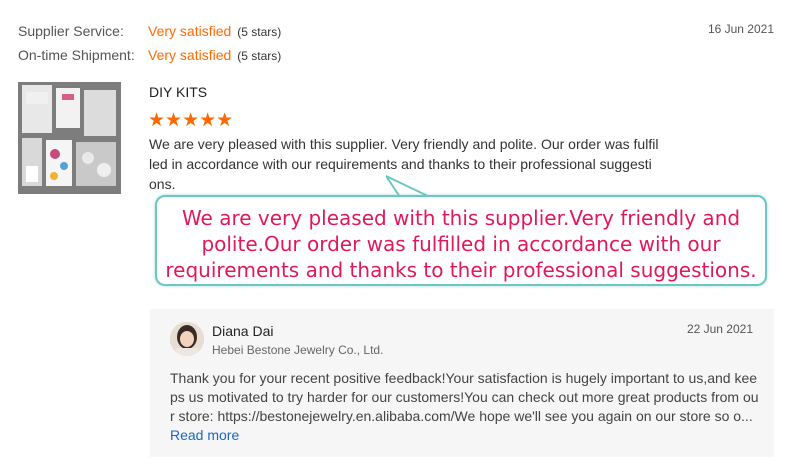 This screenshot has width=800, height=471. Describe the element at coordinates (298, 350) in the screenshot. I see `reply-company: Hebei Bestone Jewelry Co., Ltd.` at that location.